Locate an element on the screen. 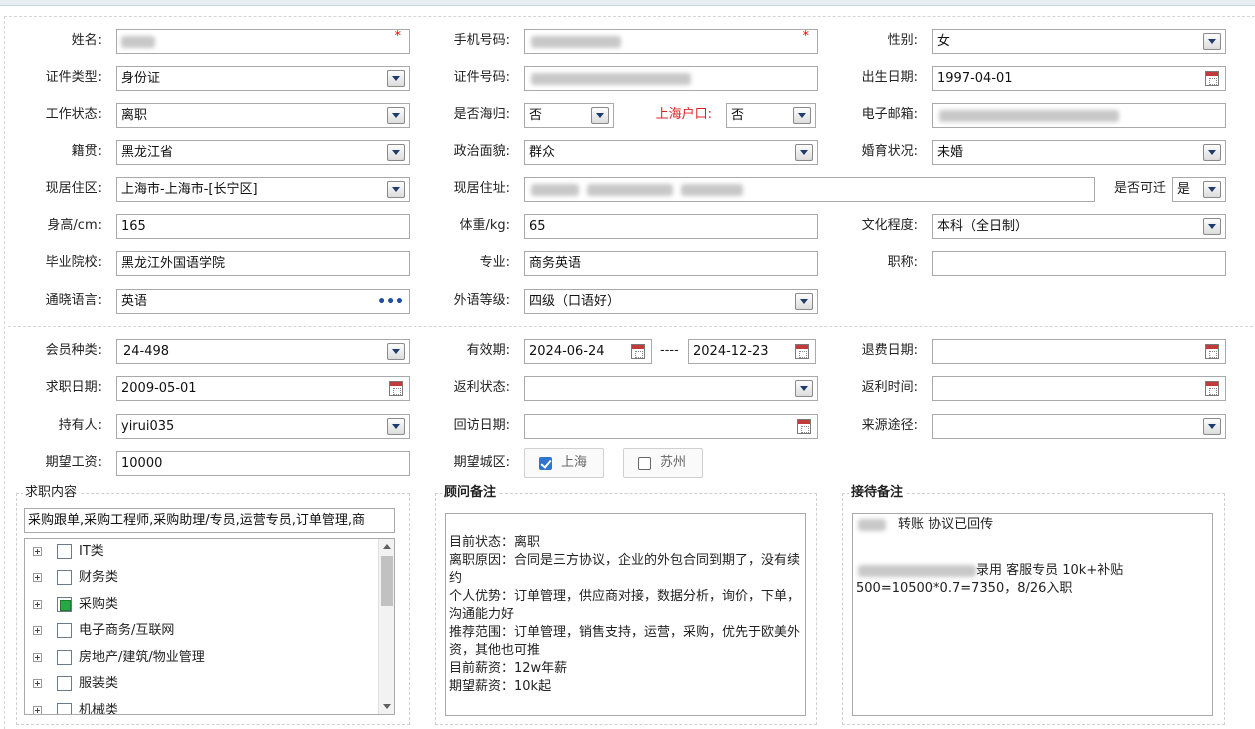  city-name: 上海 is located at coordinates (574, 462).